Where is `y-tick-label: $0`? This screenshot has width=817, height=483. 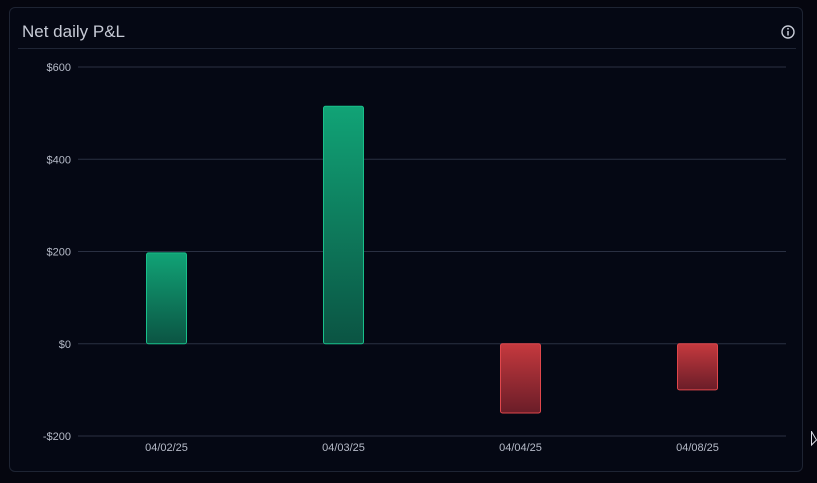
y-tick-label: $0 is located at coordinates (65, 345).